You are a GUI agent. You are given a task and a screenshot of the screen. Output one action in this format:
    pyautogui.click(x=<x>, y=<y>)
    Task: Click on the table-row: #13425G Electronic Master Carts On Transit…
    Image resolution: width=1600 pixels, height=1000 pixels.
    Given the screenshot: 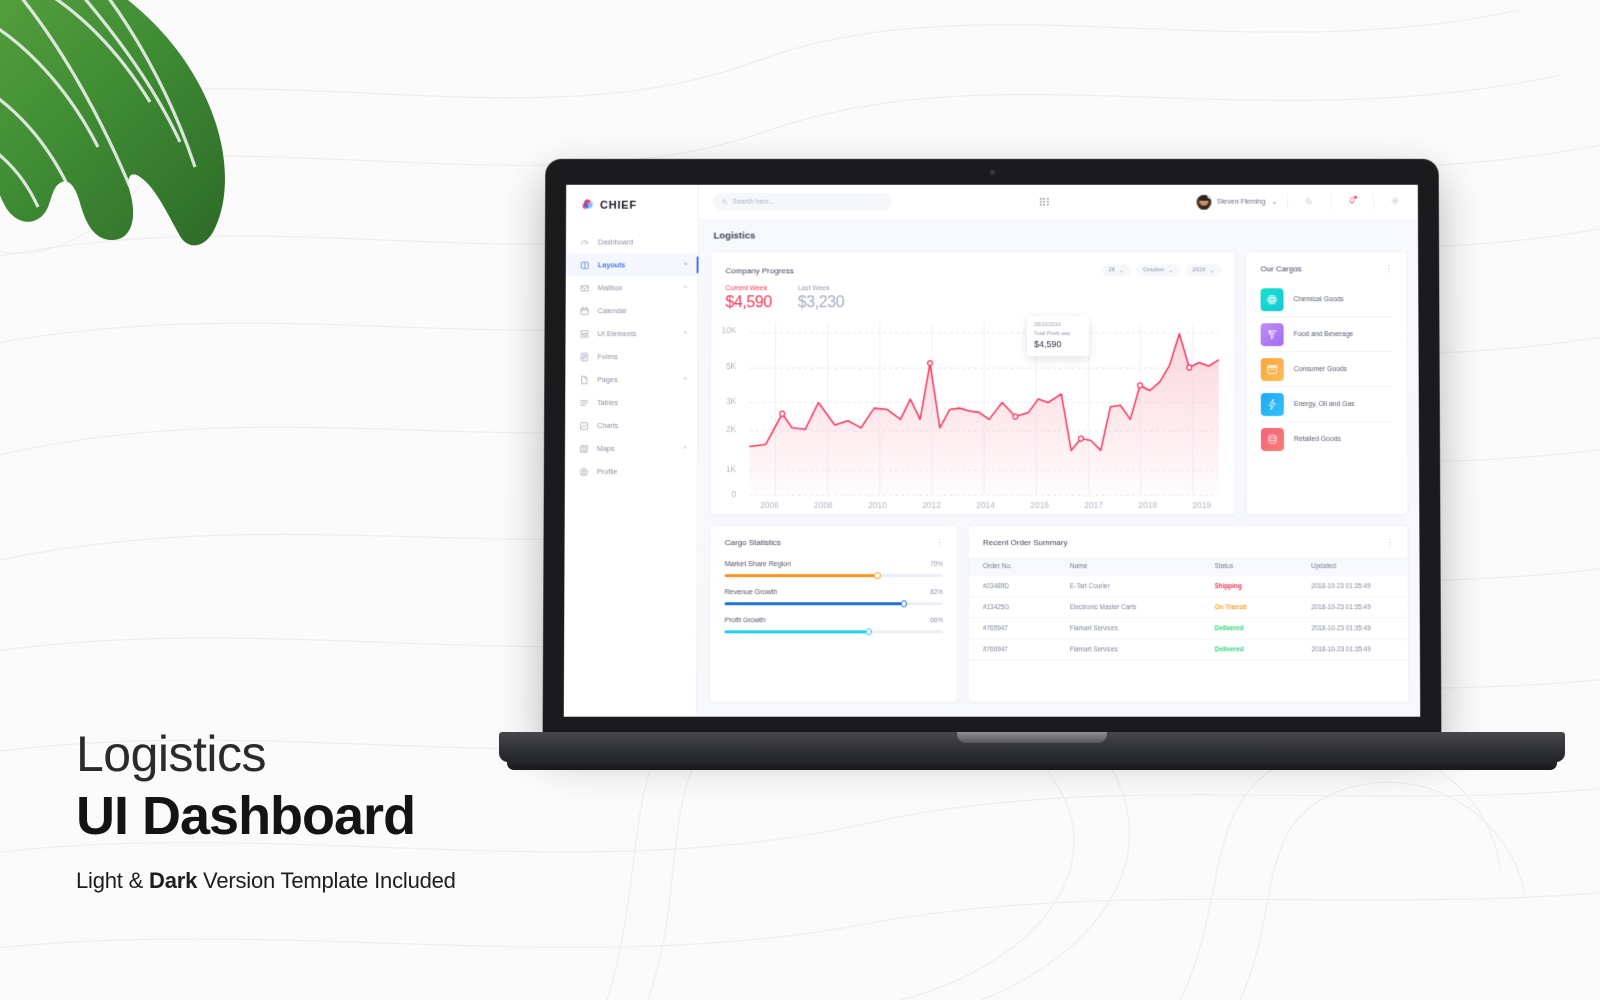 What is the action you would take?
    pyautogui.click(x=1188, y=607)
    